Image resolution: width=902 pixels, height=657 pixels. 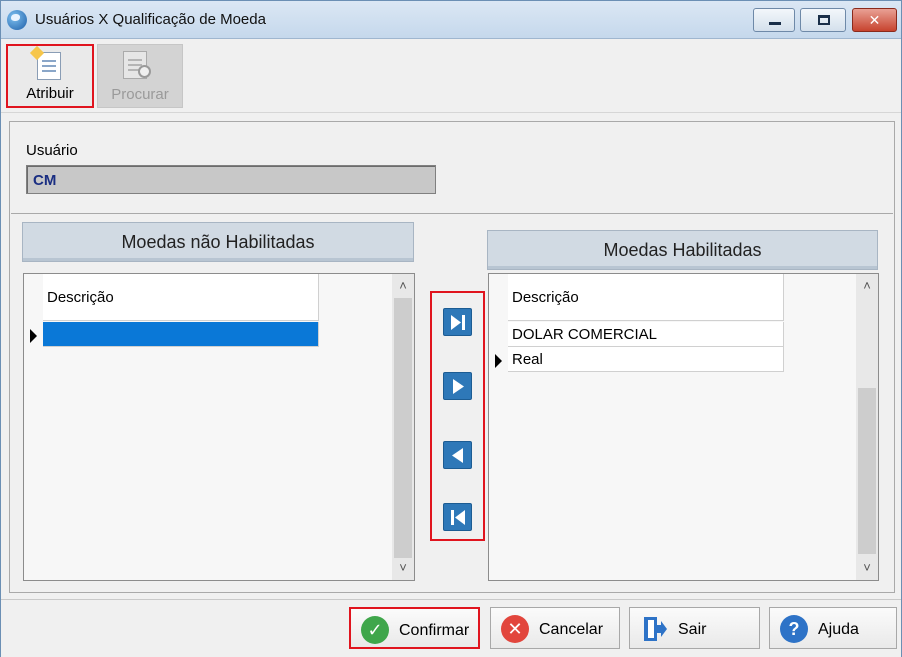 I want to click on confirmar-label: Confirmar, so click(x=434, y=630).